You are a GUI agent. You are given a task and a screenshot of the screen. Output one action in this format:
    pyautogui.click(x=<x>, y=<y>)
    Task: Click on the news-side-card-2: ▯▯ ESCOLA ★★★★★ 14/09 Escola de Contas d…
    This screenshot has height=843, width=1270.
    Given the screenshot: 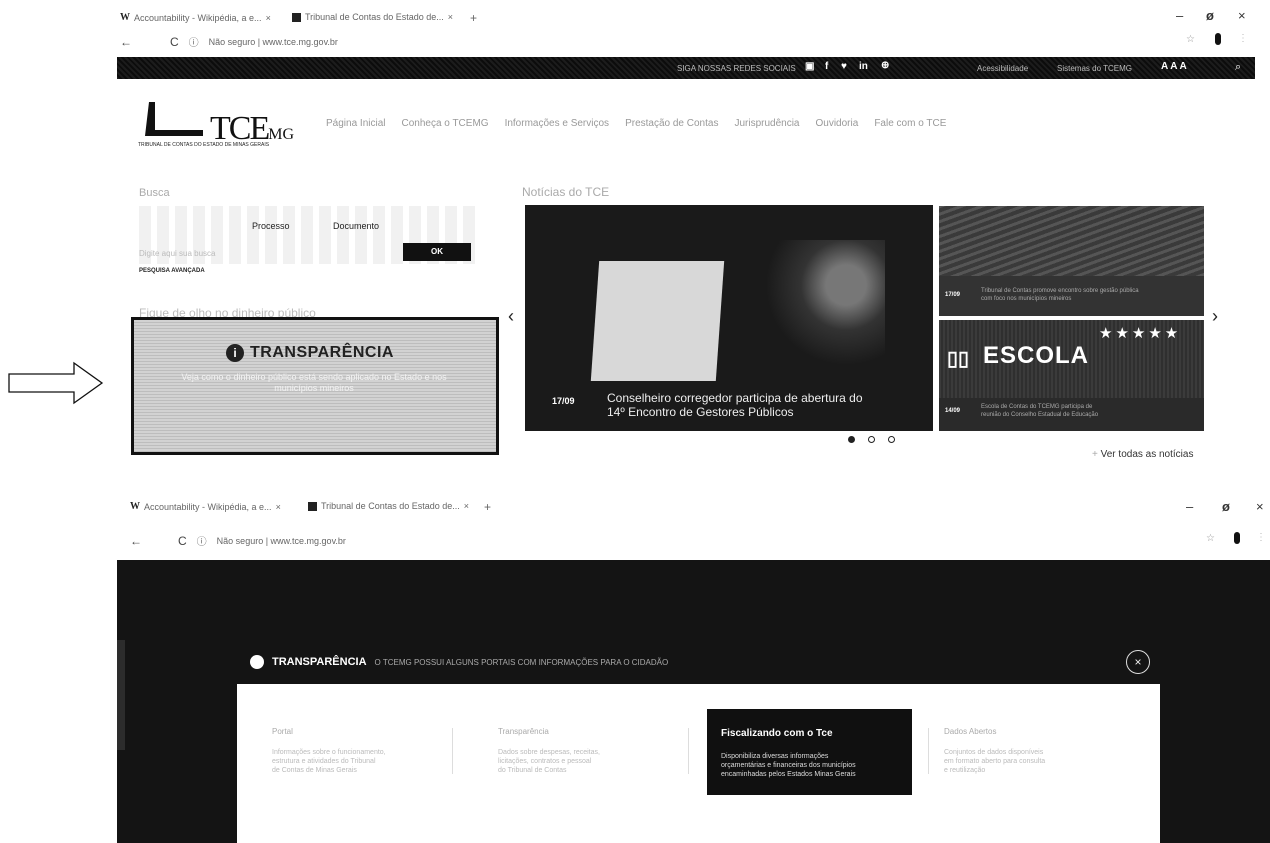 What is the action you would take?
    pyautogui.click(x=1071, y=375)
    